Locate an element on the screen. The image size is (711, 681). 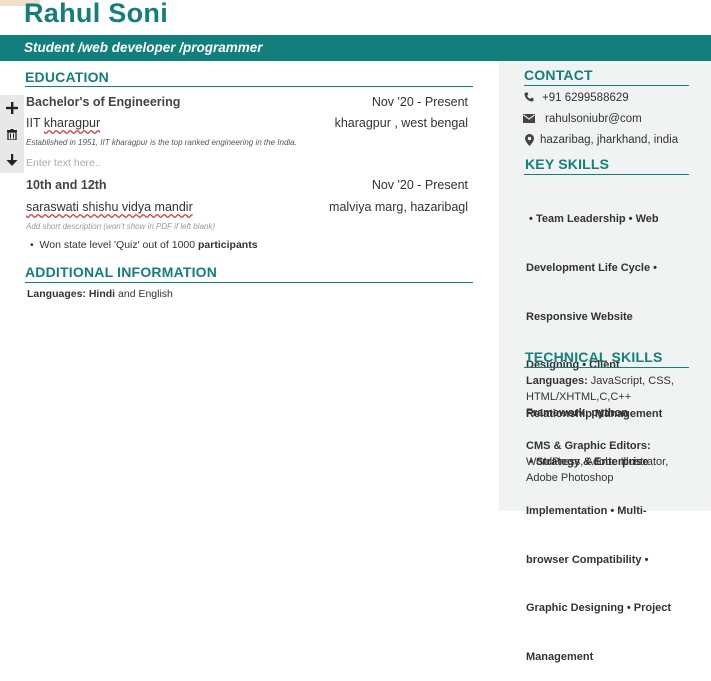
education-heading: EDUCATION is located at coordinates (67, 77).